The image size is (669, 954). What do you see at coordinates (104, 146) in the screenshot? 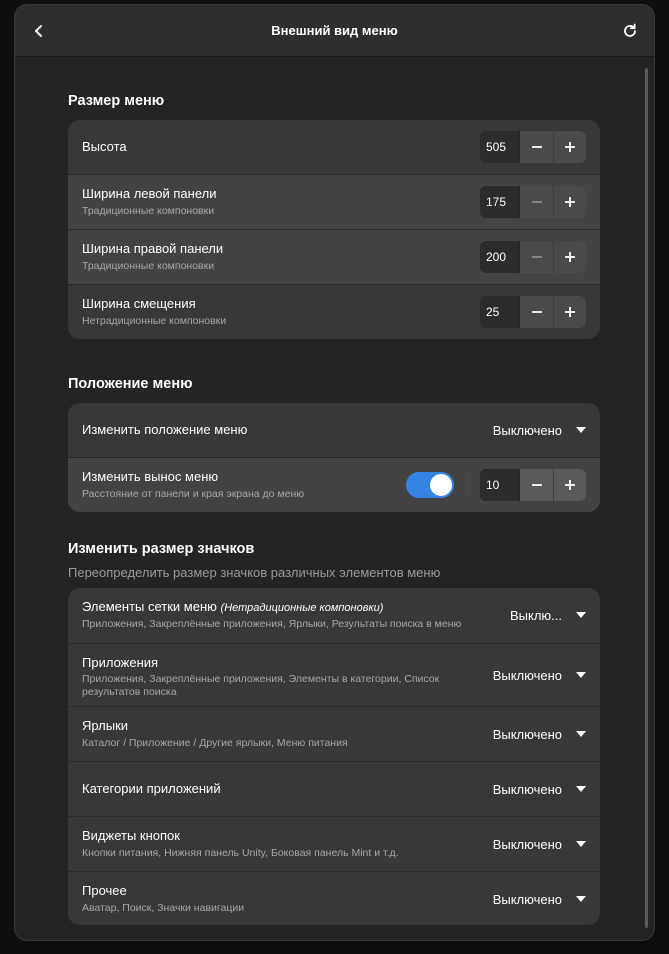
I see `row-title: Высота` at bounding box center [104, 146].